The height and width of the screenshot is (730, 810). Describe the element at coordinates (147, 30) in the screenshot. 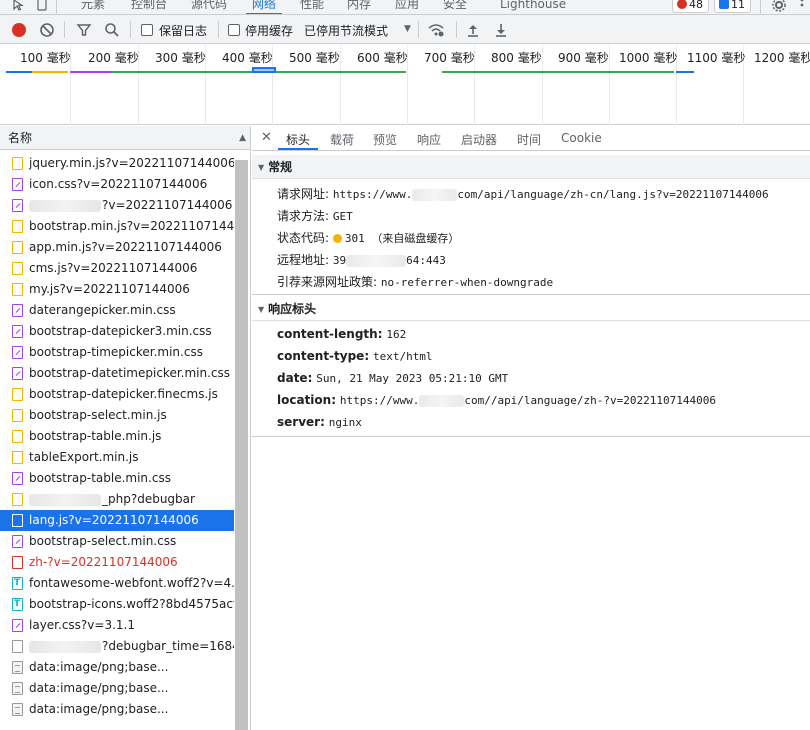

I see `preserve-log-checkbox` at that location.